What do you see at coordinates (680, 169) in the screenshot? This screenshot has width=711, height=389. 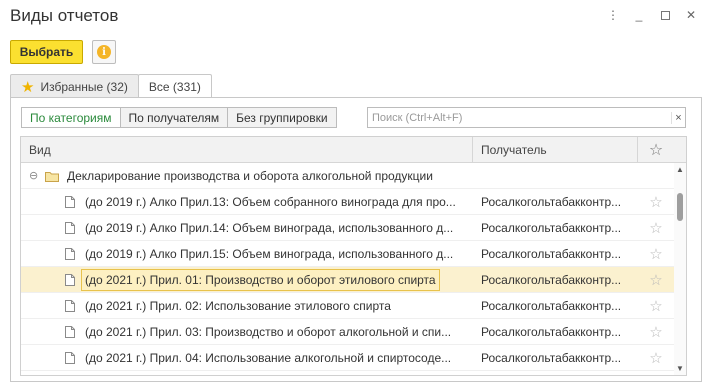 I see `scroll-up-icon: ▲` at bounding box center [680, 169].